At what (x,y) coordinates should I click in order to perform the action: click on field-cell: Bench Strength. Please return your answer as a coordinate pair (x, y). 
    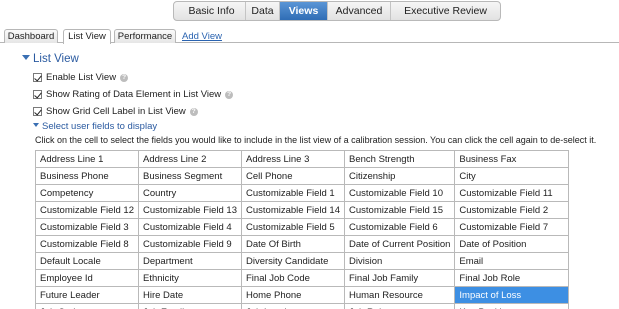
    Looking at the image, I should click on (399, 159).